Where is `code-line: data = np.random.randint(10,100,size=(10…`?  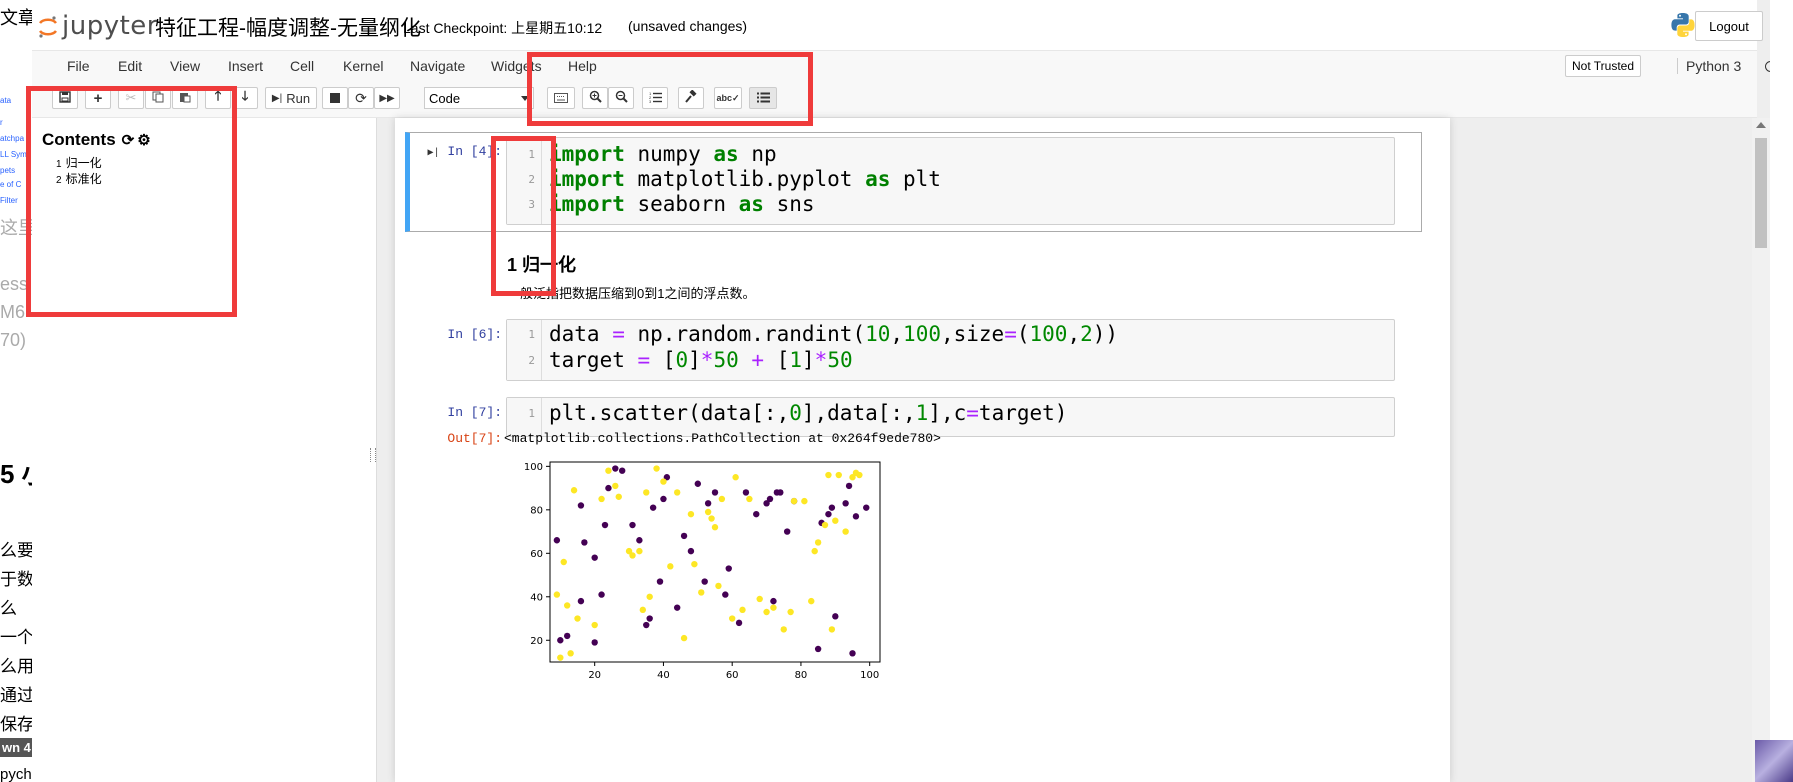 code-line: data = np.random.randint(10,100,size=(10… is located at coordinates (834, 334).